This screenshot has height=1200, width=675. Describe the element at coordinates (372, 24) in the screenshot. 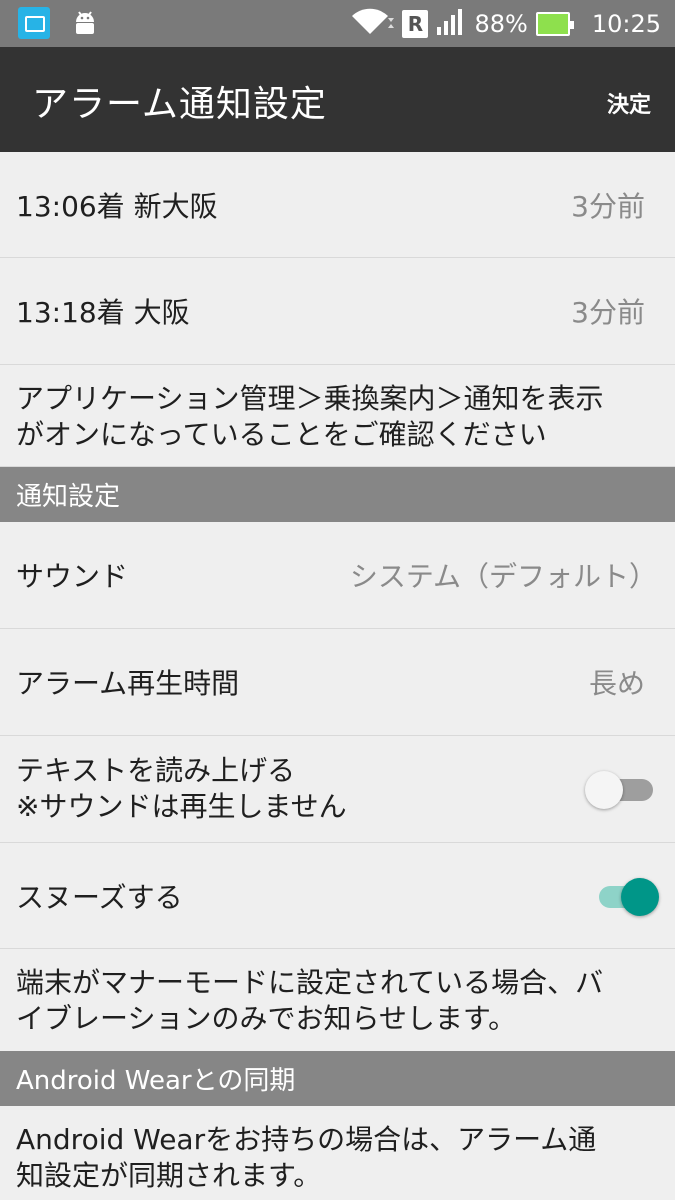

I see `wifi-icon` at that location.